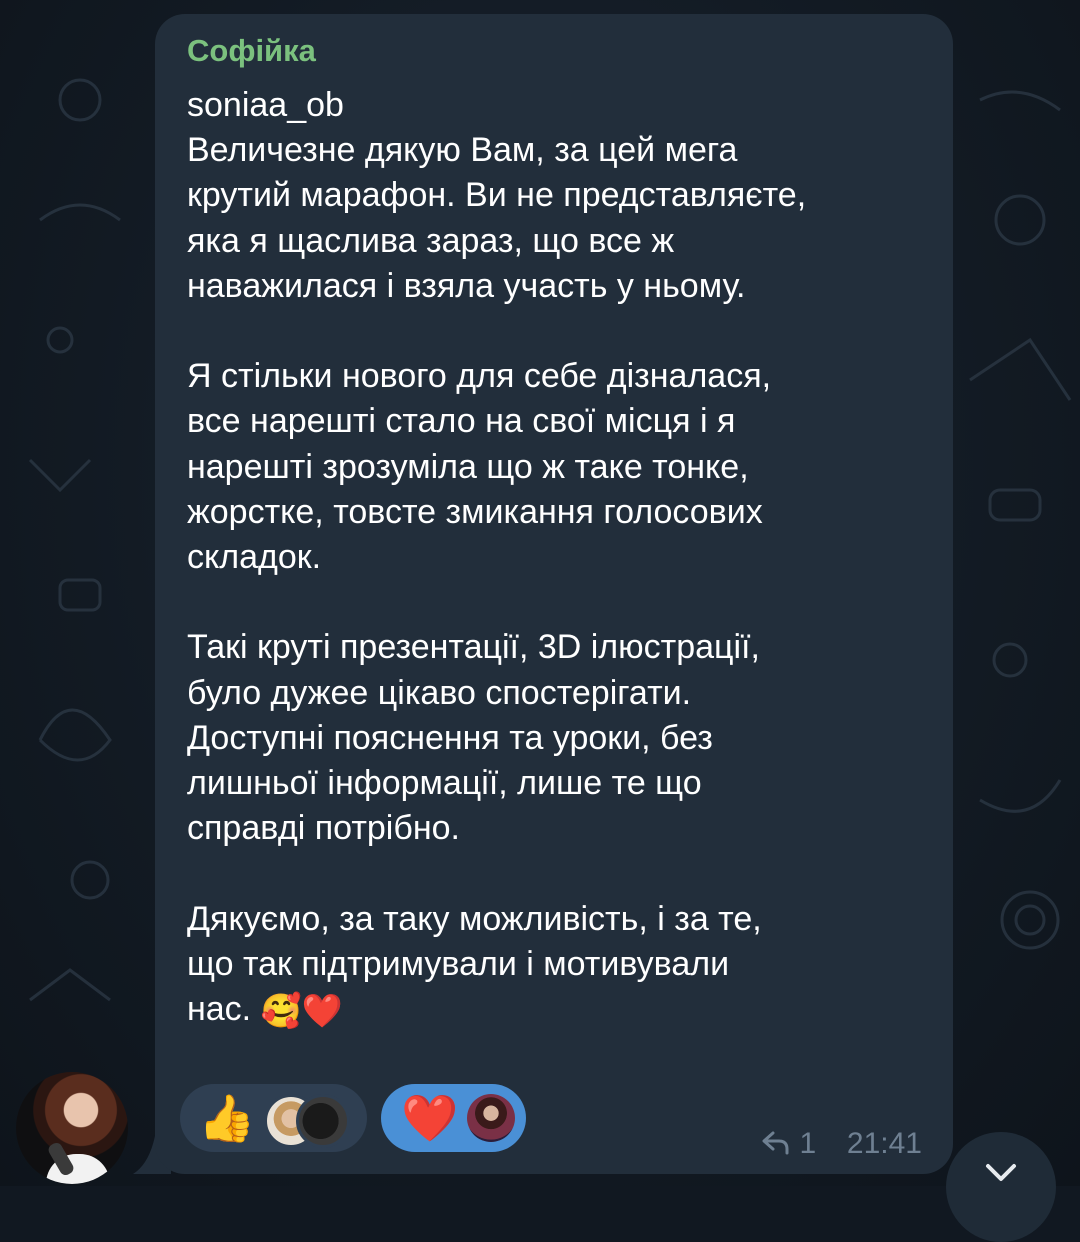  I want to click on message-line: Величезне дякую Вам, за цей мега, so click(462, 150).